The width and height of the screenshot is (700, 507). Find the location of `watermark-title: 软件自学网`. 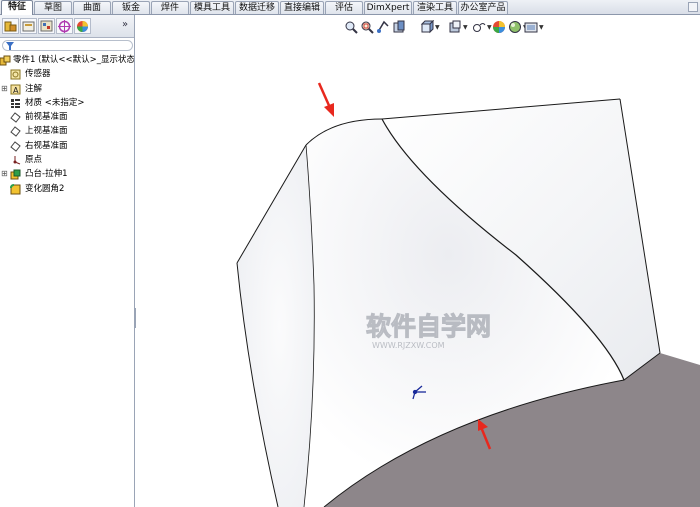

watermark-title: 软件自学网 is located at coordinates (428, 326).